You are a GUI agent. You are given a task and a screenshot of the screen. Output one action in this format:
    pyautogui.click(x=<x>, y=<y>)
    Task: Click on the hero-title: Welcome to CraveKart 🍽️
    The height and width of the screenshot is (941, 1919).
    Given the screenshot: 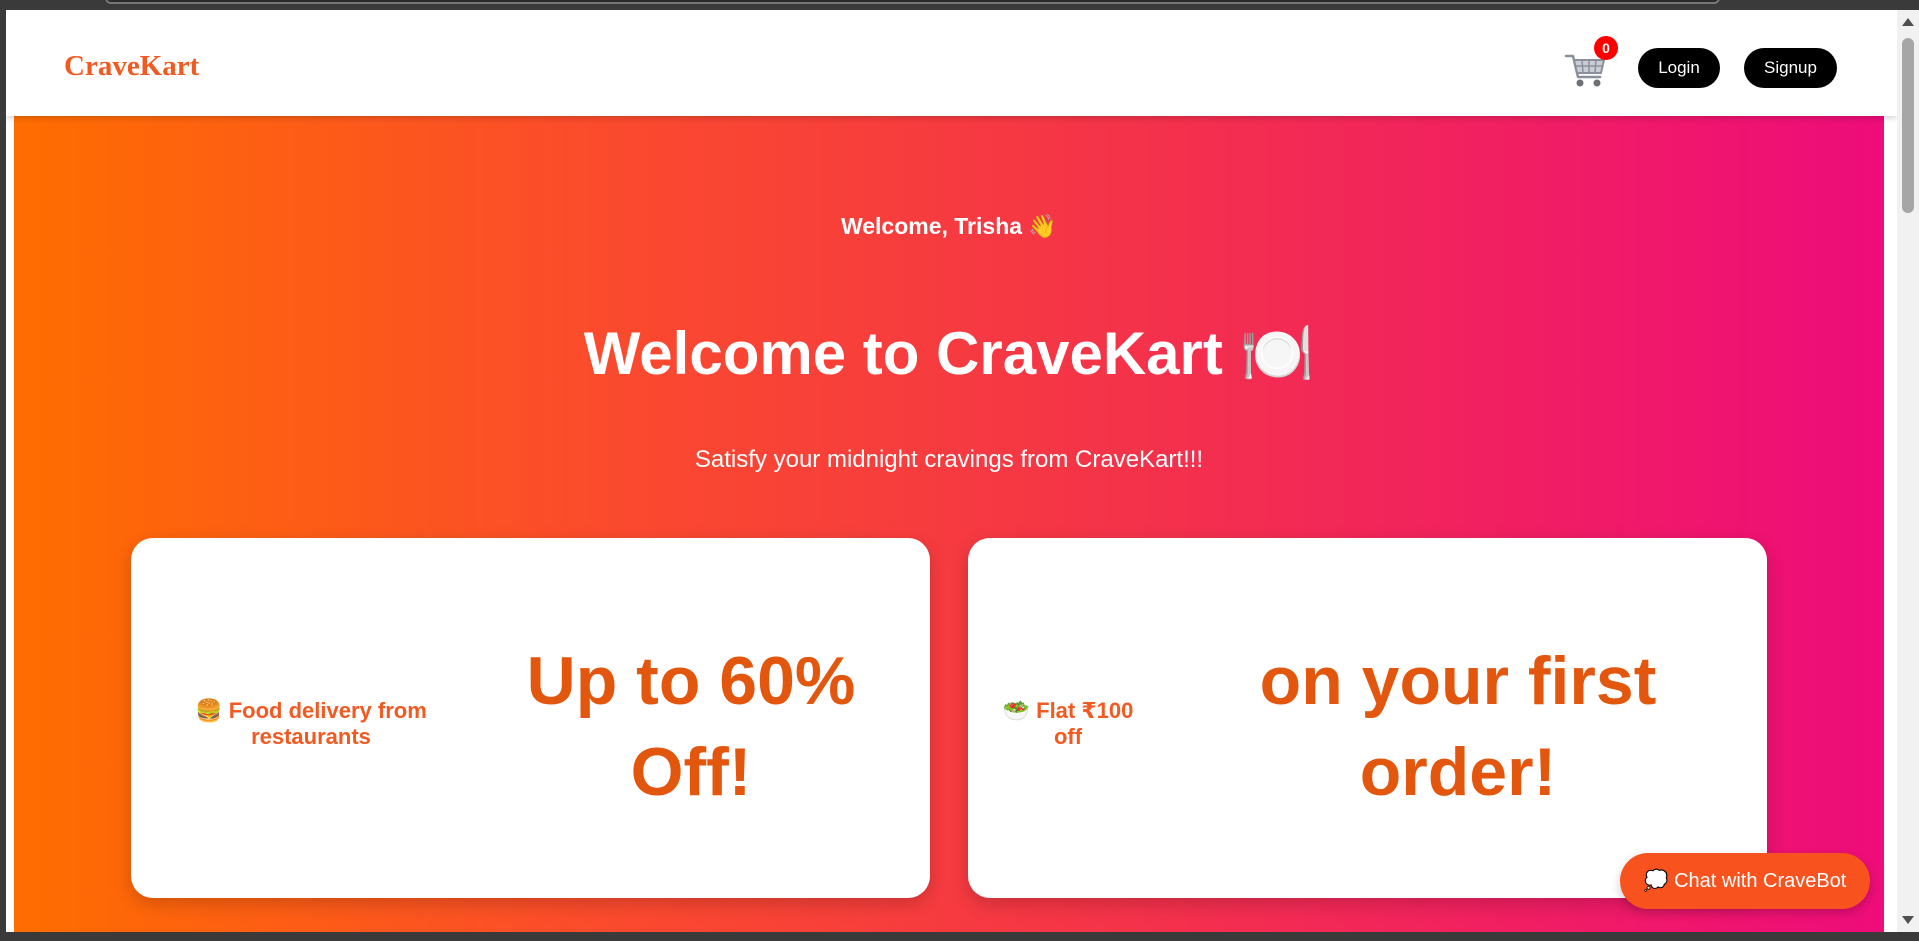 What is the action you would take?
    pyautogui.click(x=949, y=353)
    